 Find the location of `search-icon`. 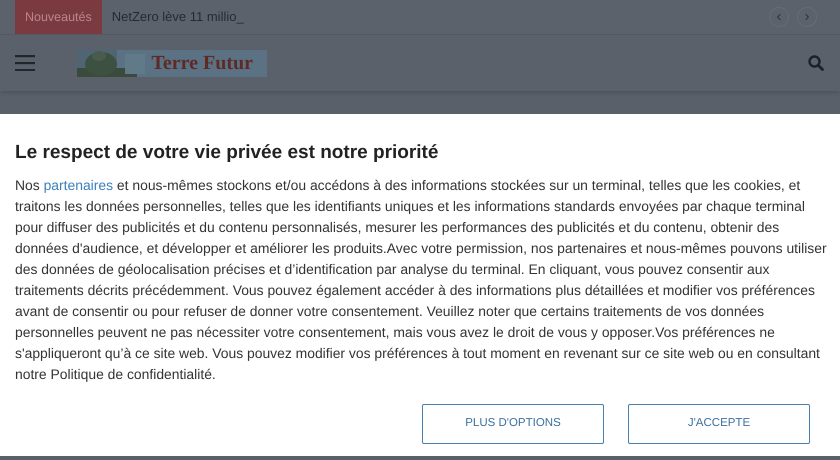

search-icon is located at coordinates (816, 63).